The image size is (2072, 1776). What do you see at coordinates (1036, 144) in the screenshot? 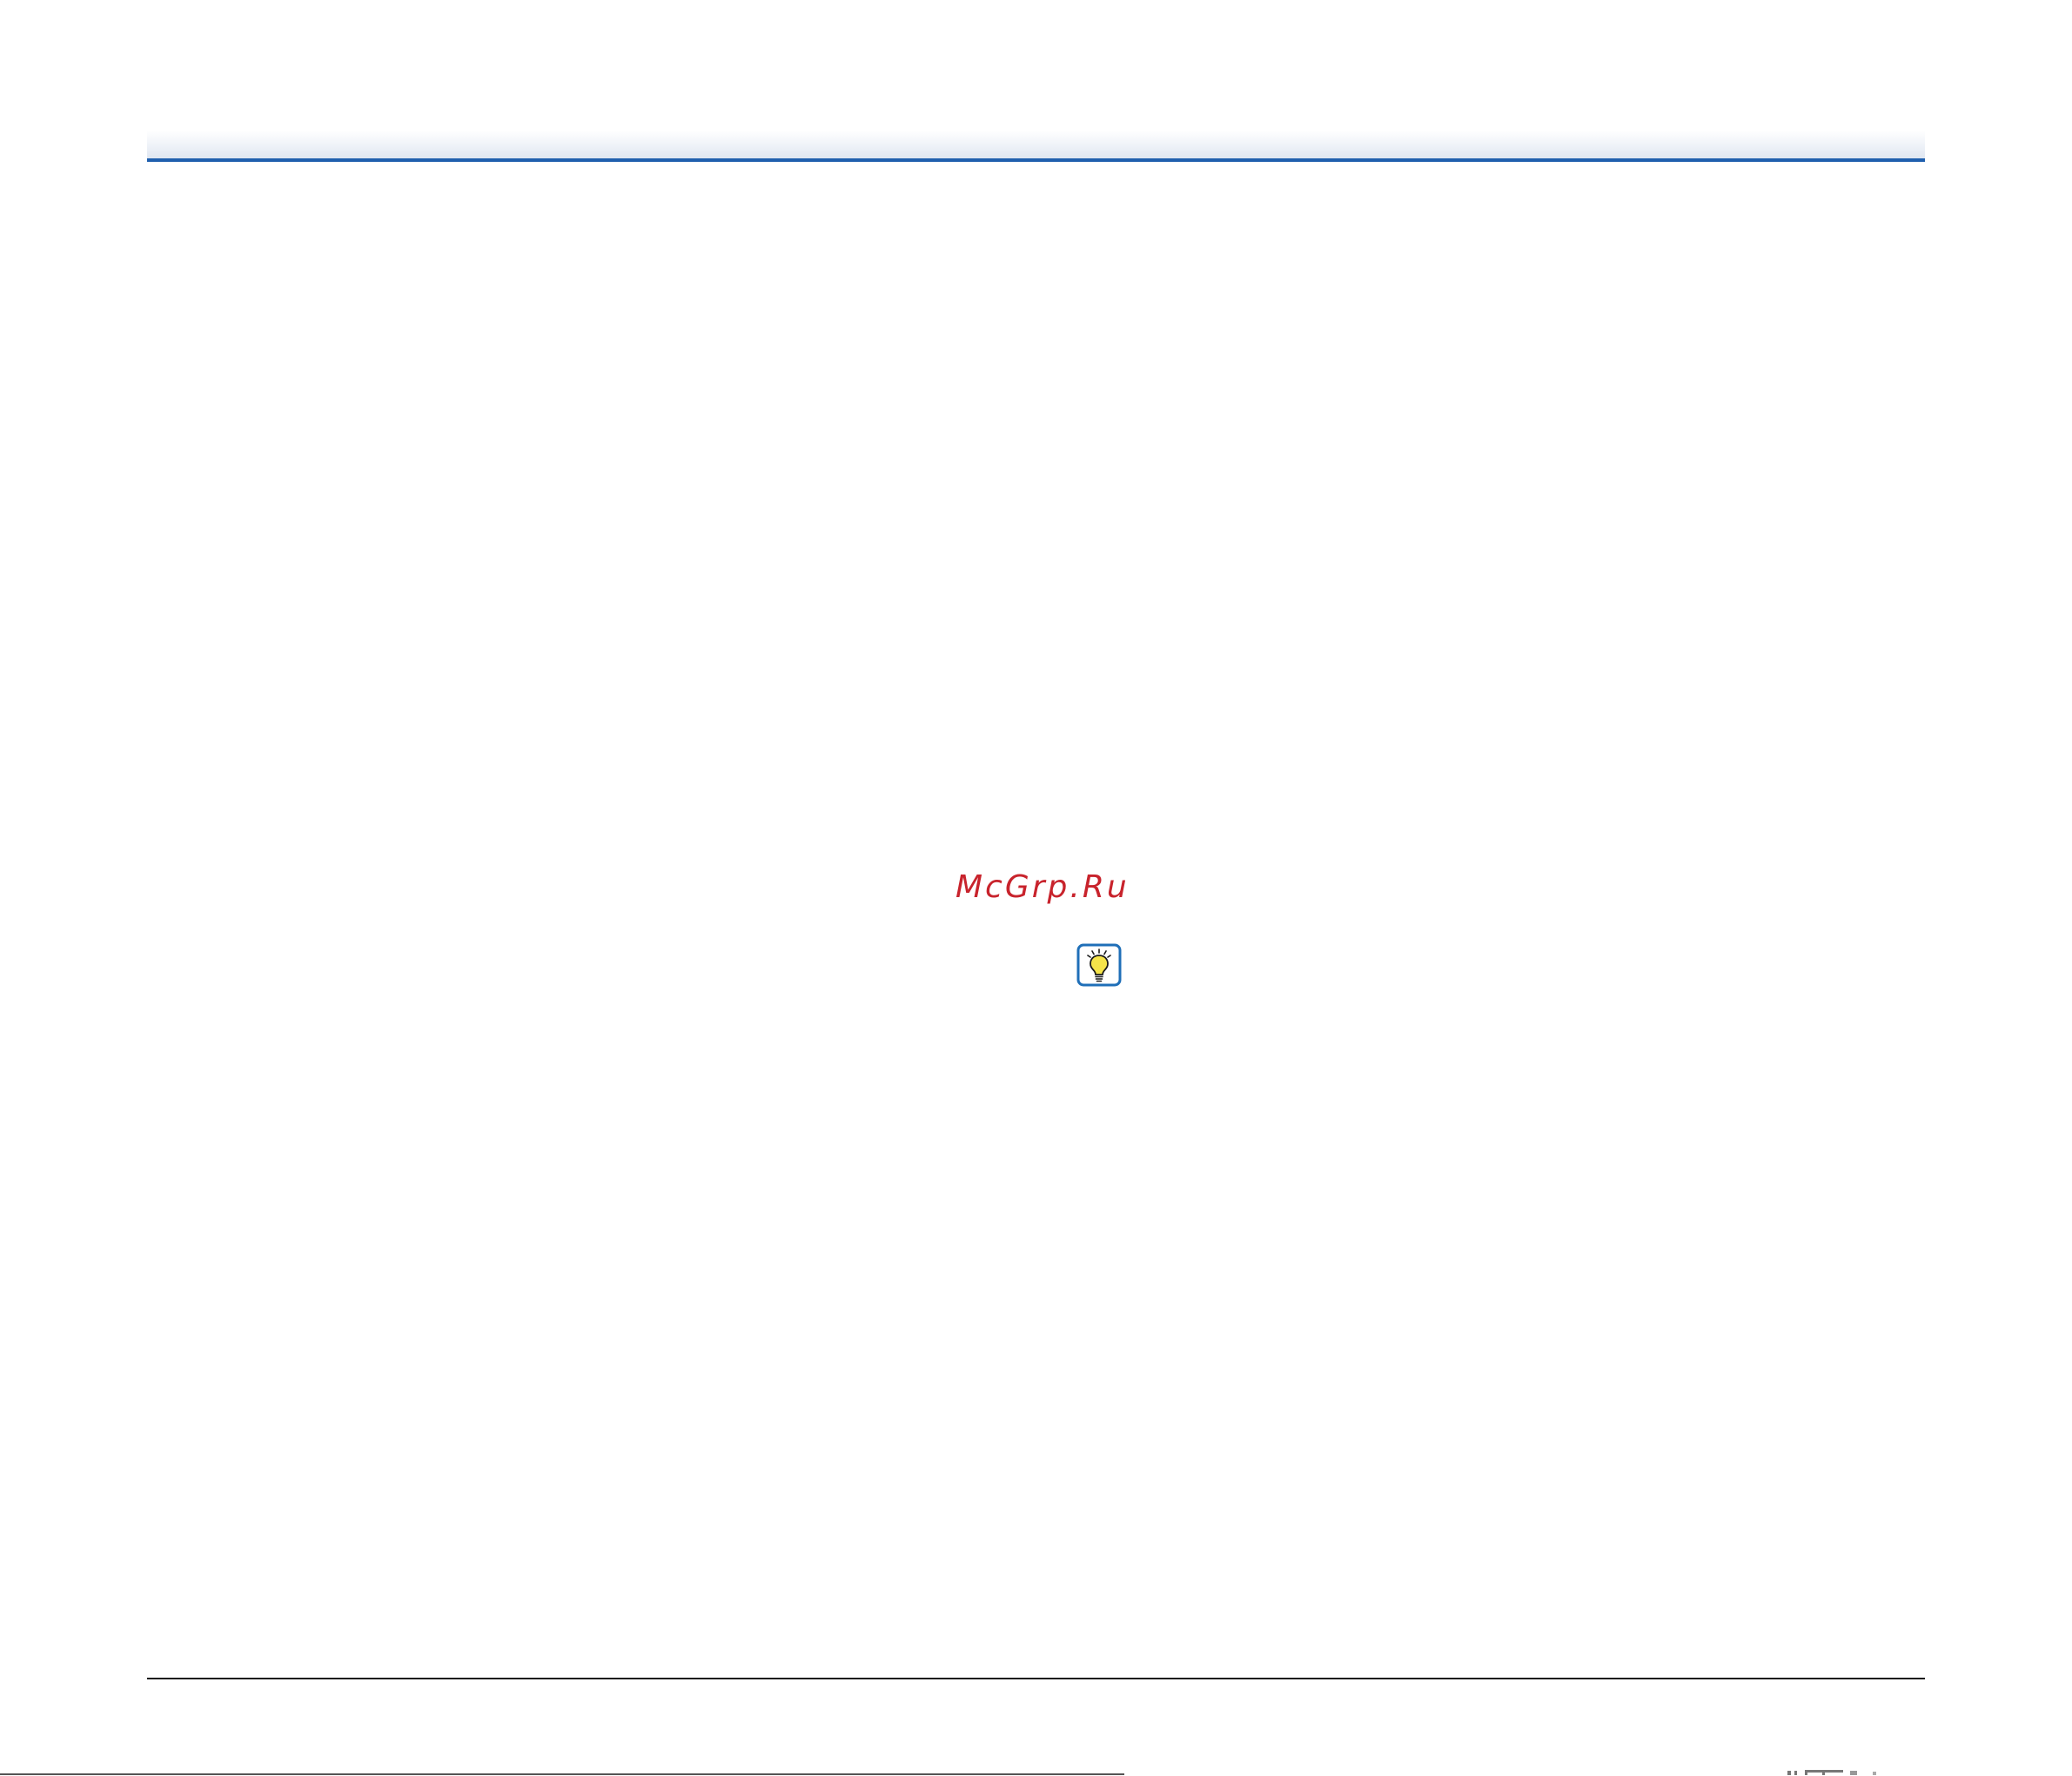
I see `page-header-band` at bounding box center [1036, 144].